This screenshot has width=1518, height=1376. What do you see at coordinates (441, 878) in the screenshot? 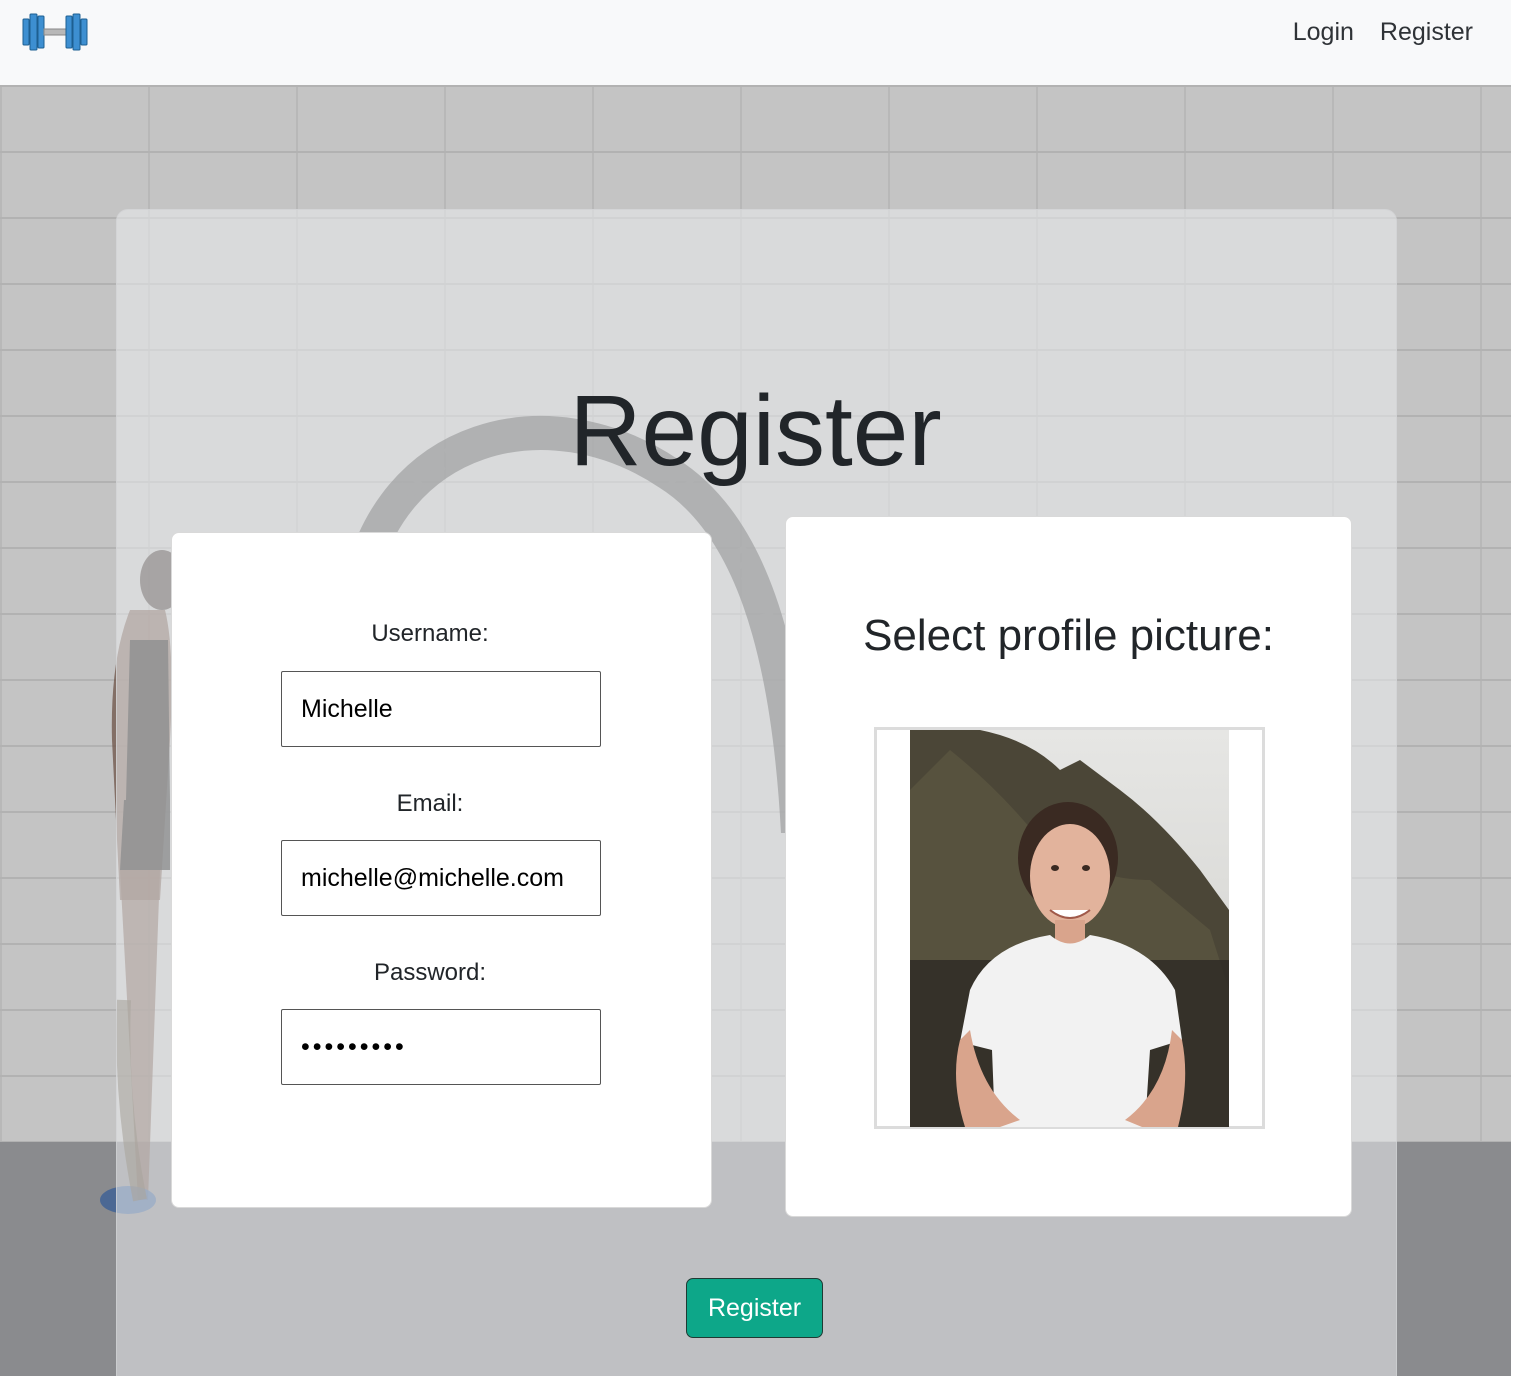
I see `email-input` at bounding box center [441, 878].